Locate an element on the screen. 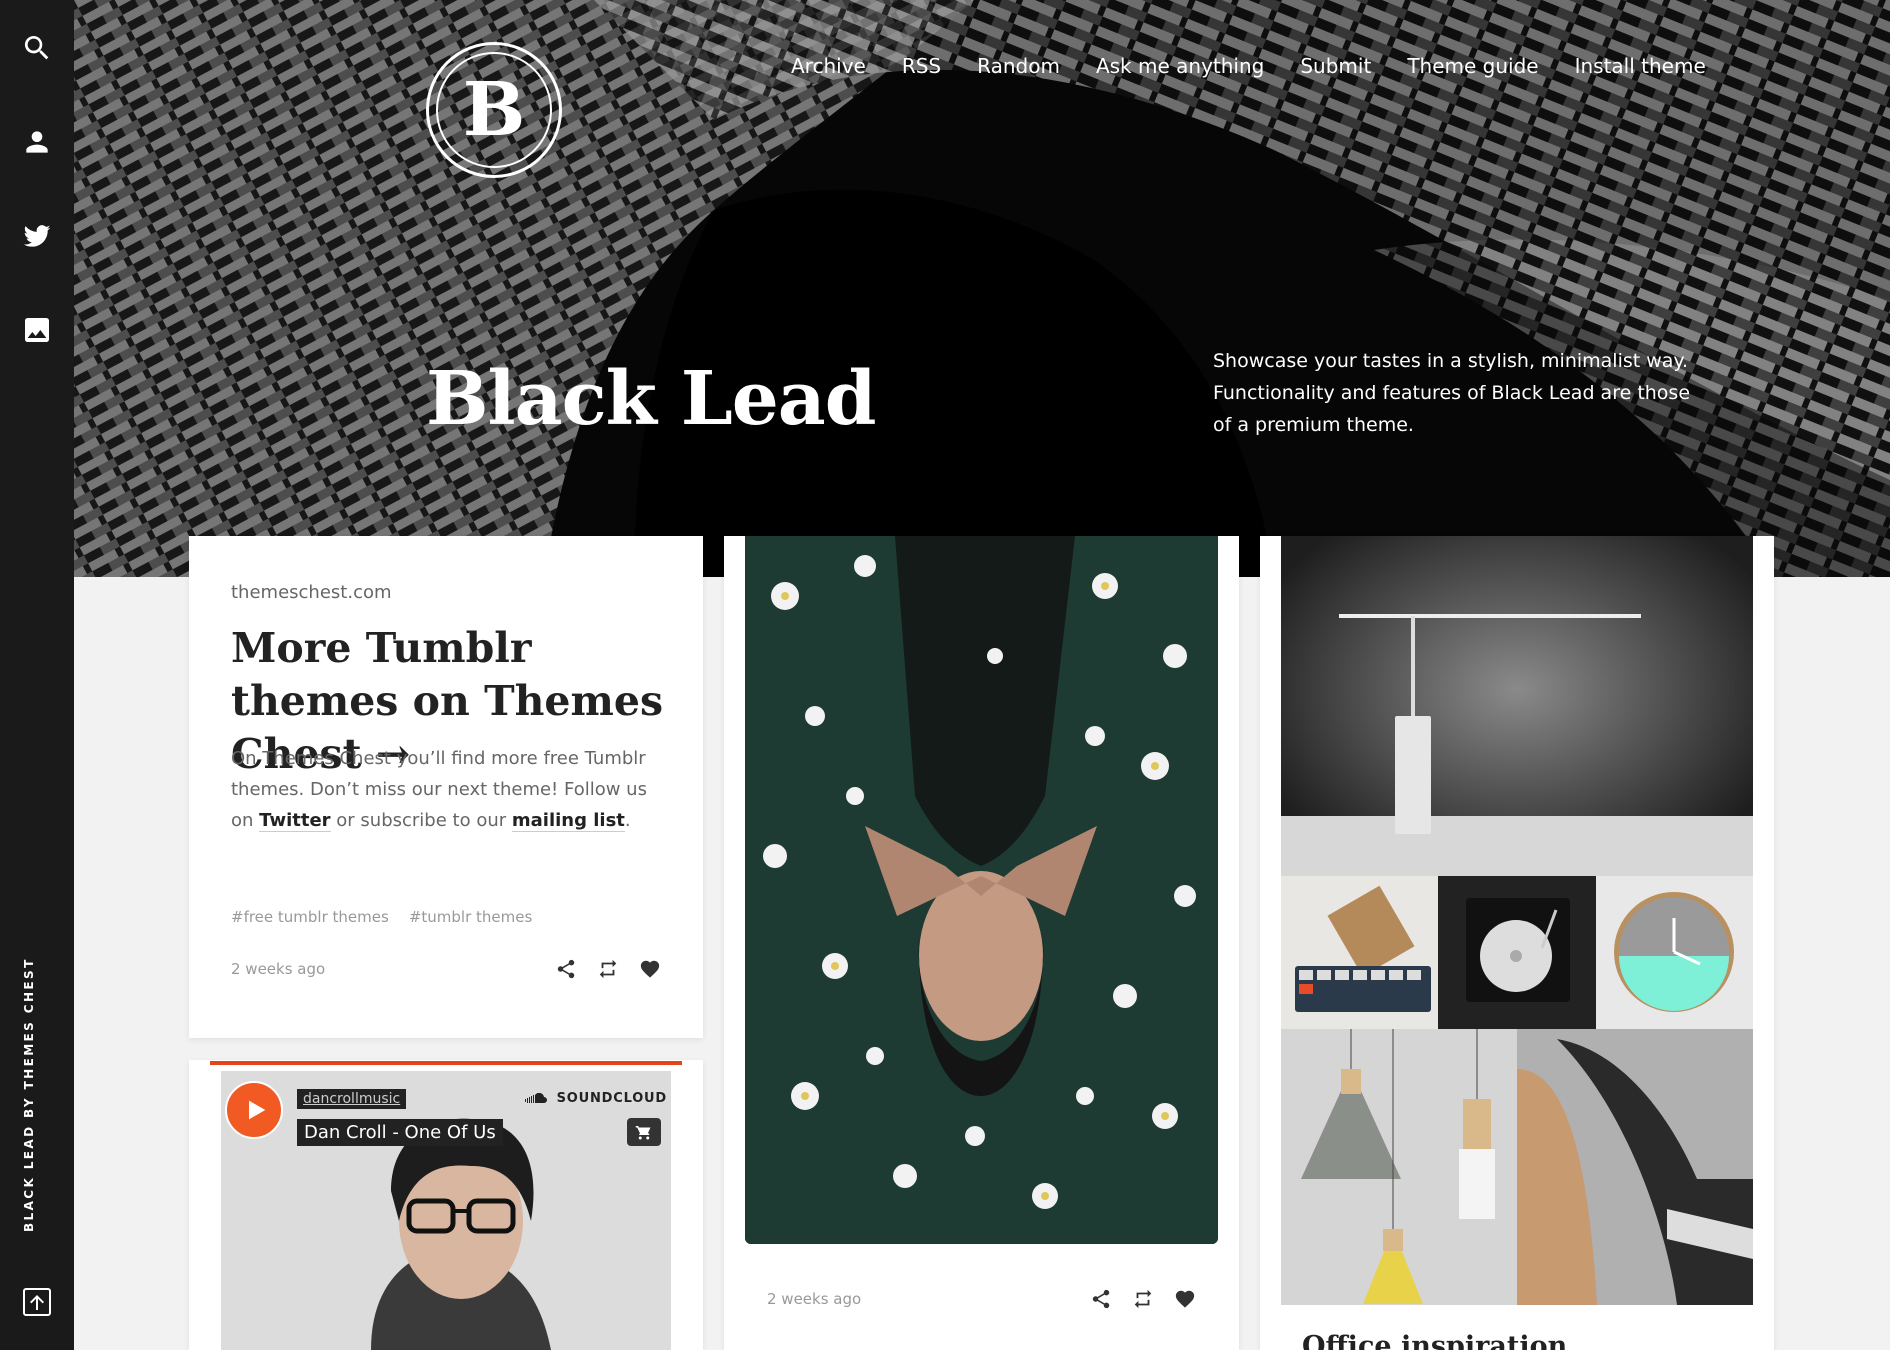 Image resolution: width=1890 pixels, height=1350 pixels. keyboard-image is located at coordinates (1363, 948).